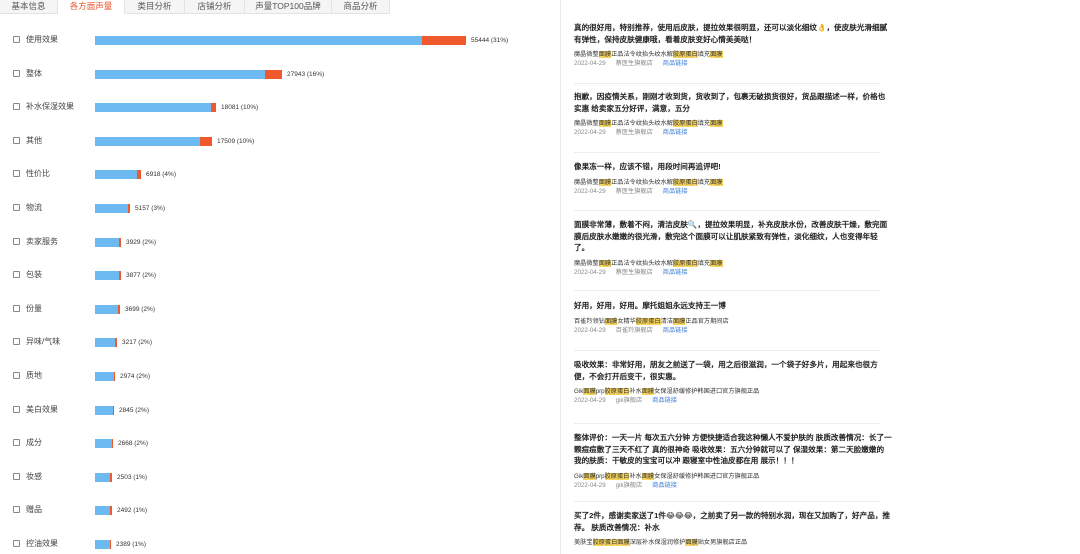 The width and height of the screenshot is (1080, 554). I want to click on aspect-row: 使用效果 55444 (31%), so click(277, 41).